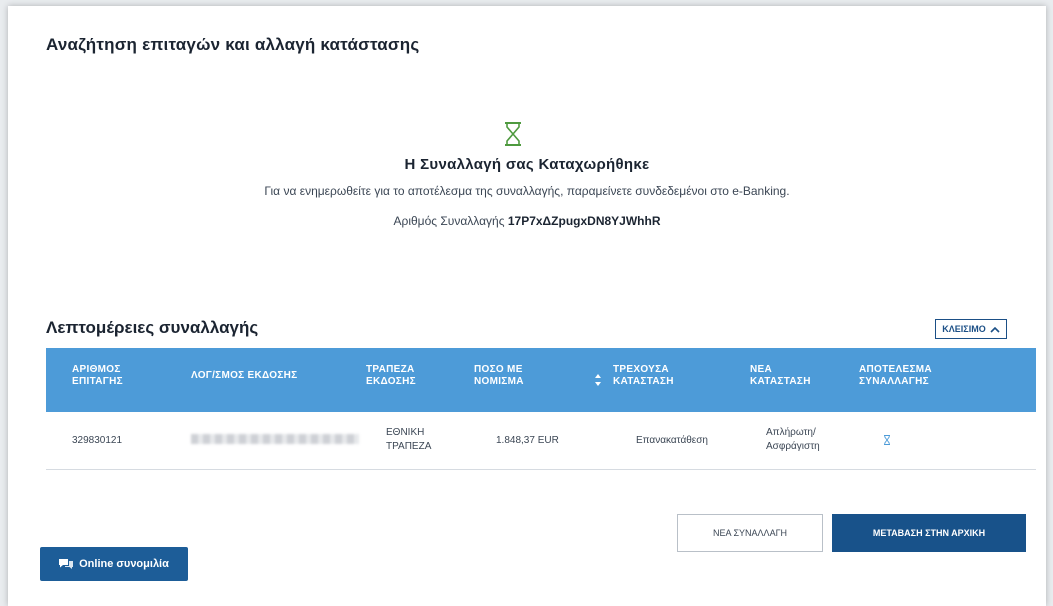 This screenshot has height=606, width=1053. What do you see at coordinates (152, 327) in the screenshot?
I see `details-title: Λεπτομέρειες συναλλαγής` at bounding box center [152, 327].